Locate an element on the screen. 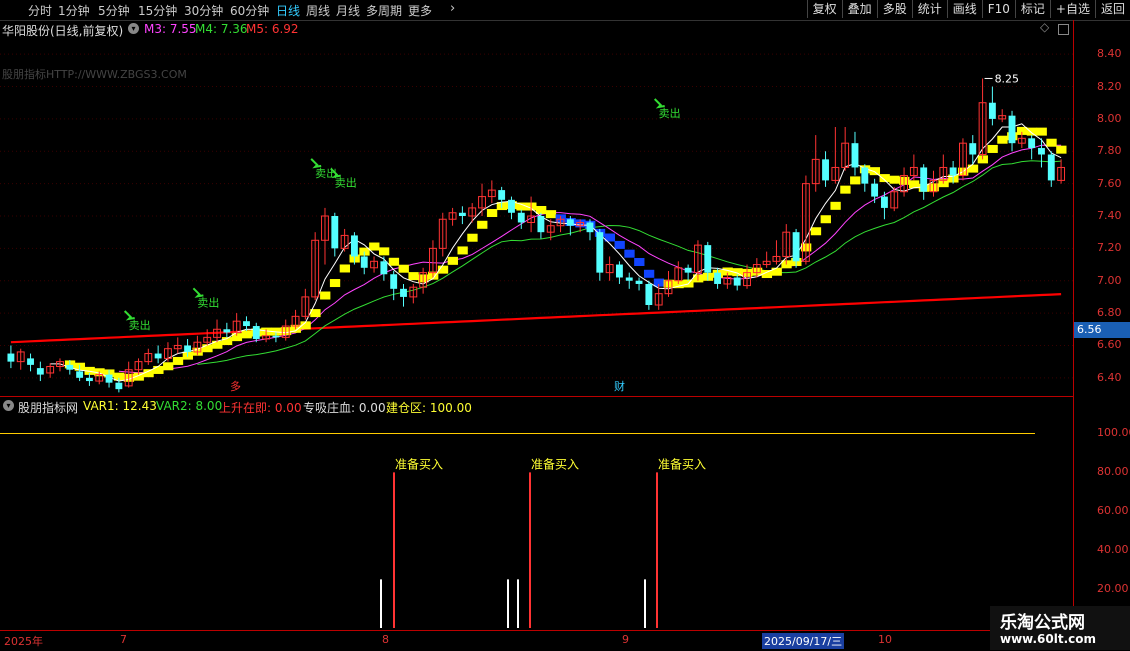 The image size is (1130, 651). price-tick-1: 8.20 is located at coordinates (1109, 86).